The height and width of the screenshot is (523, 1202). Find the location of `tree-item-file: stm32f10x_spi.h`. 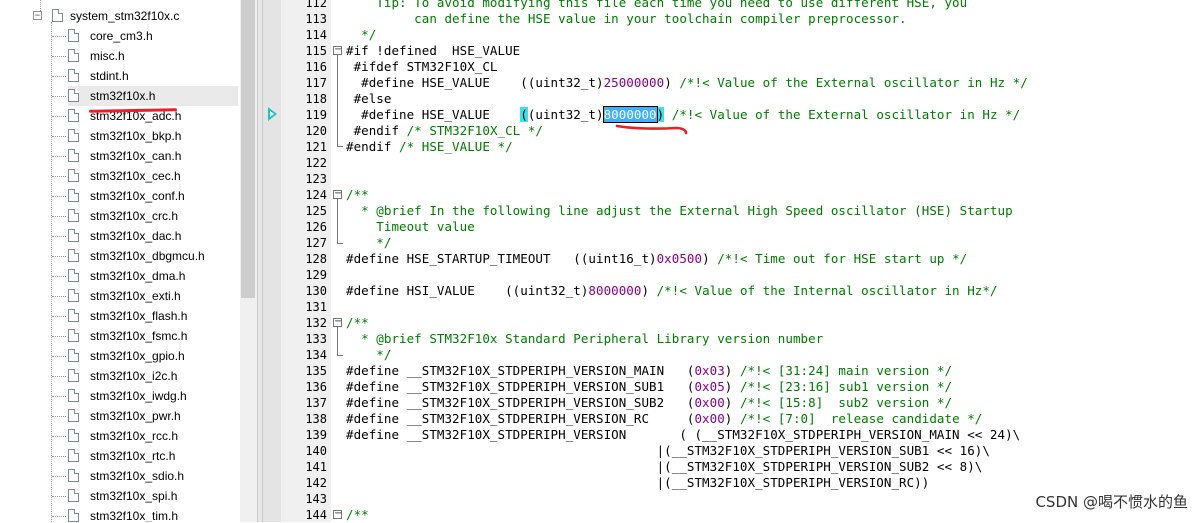

tree-item-file: stm32f10x_spi.h is located at coordinates (145, 496).